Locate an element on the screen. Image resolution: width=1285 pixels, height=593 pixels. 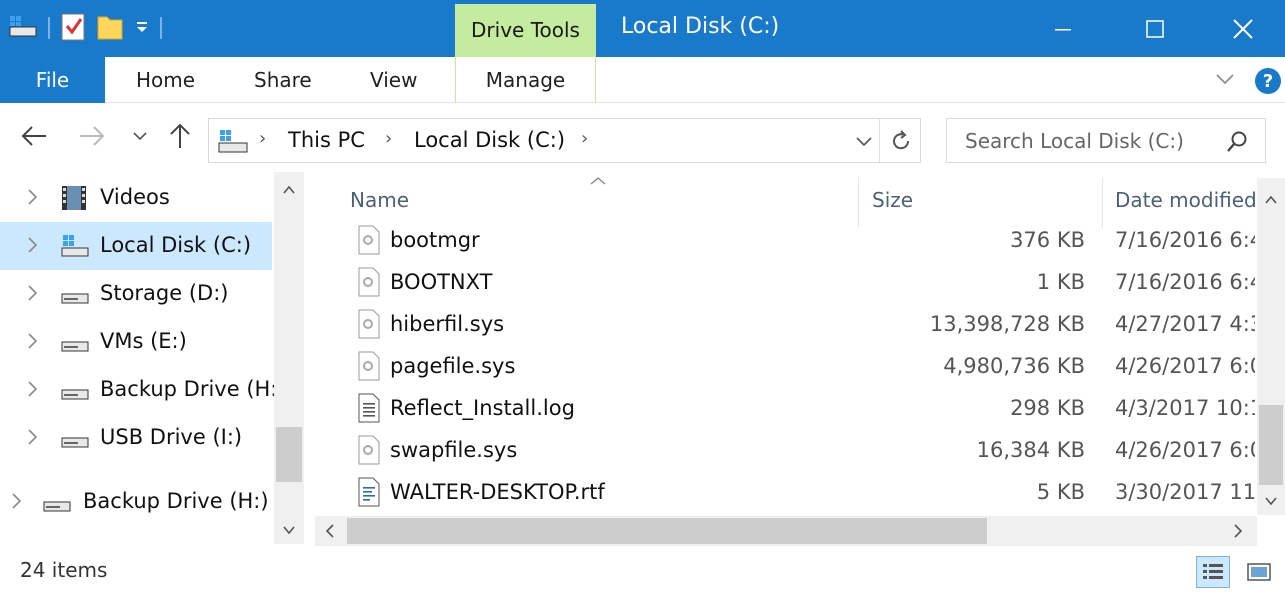
address-history-icon is located at coordinates (864, 143).